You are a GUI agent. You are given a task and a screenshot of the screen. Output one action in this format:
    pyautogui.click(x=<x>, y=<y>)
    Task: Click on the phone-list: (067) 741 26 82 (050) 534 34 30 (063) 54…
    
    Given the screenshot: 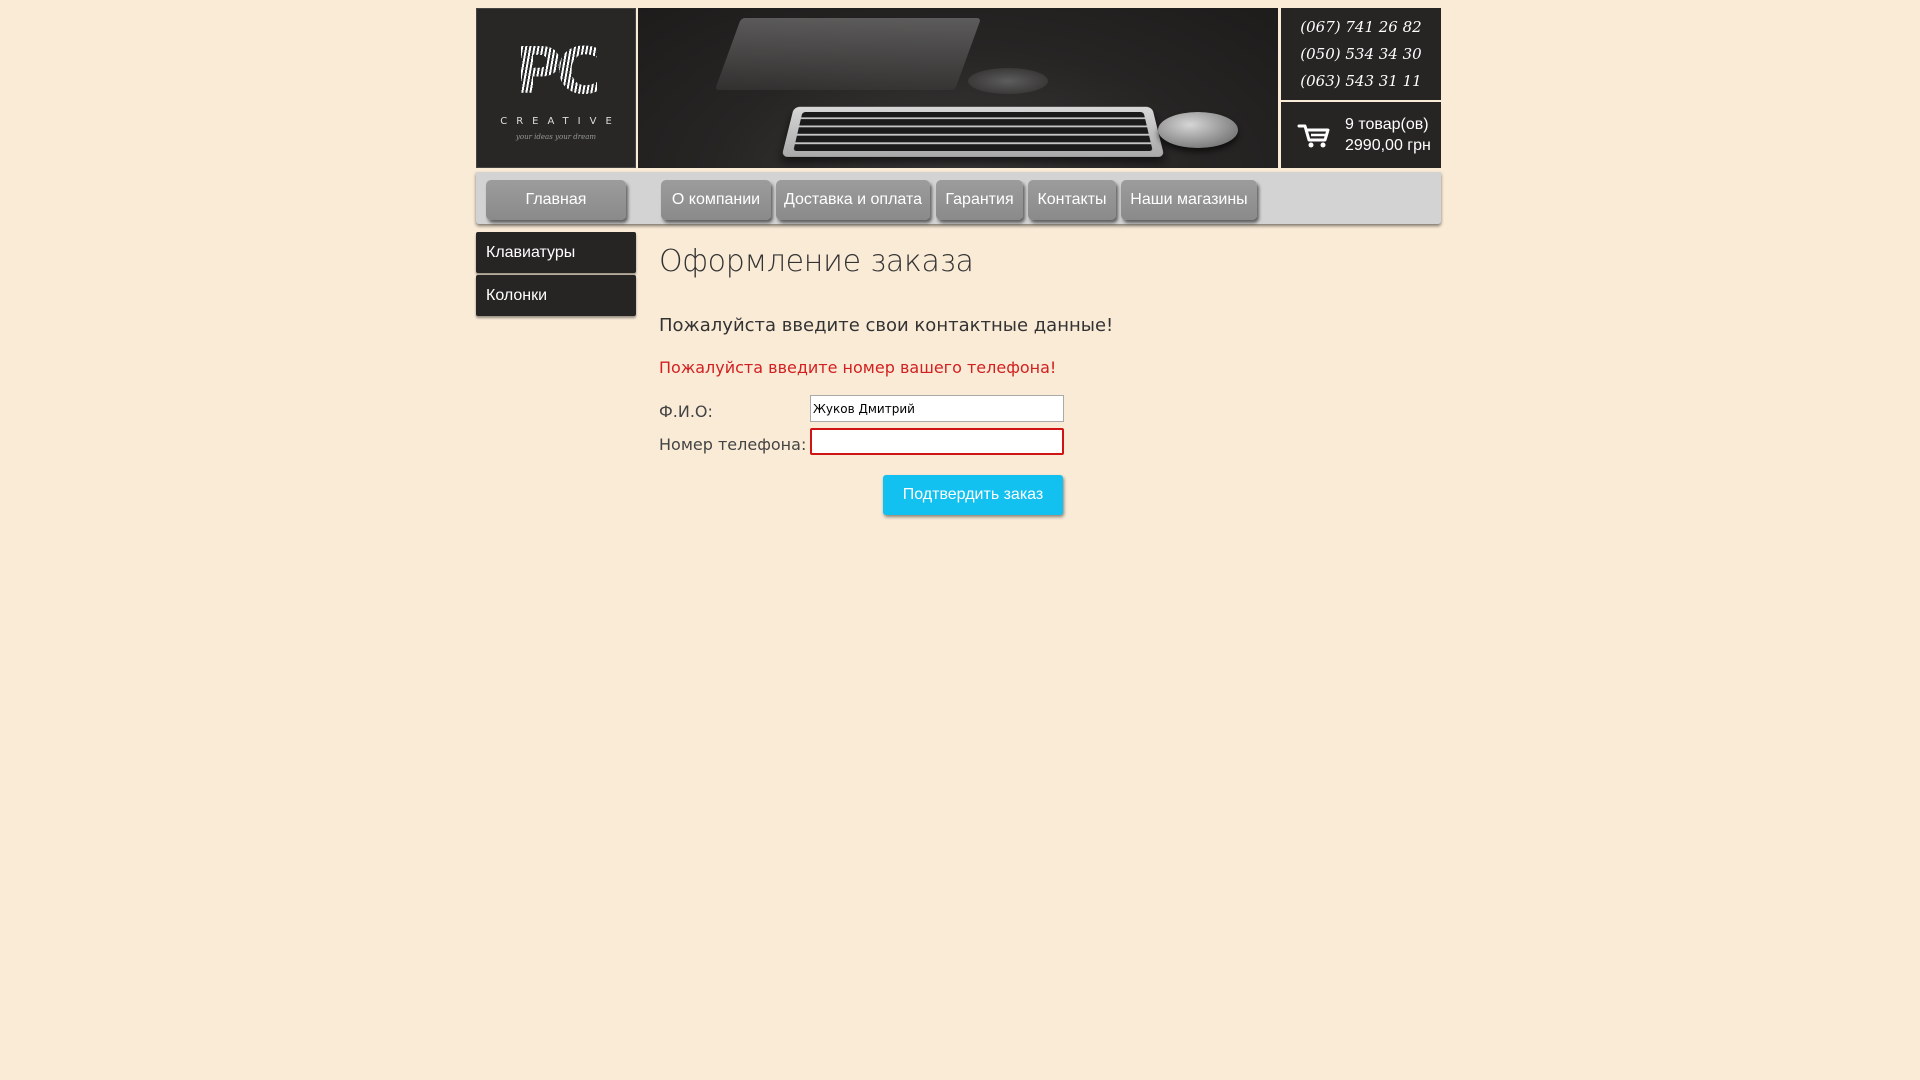 What is the action you would take?
    pyautogui.click(x=1361, y=54)
    